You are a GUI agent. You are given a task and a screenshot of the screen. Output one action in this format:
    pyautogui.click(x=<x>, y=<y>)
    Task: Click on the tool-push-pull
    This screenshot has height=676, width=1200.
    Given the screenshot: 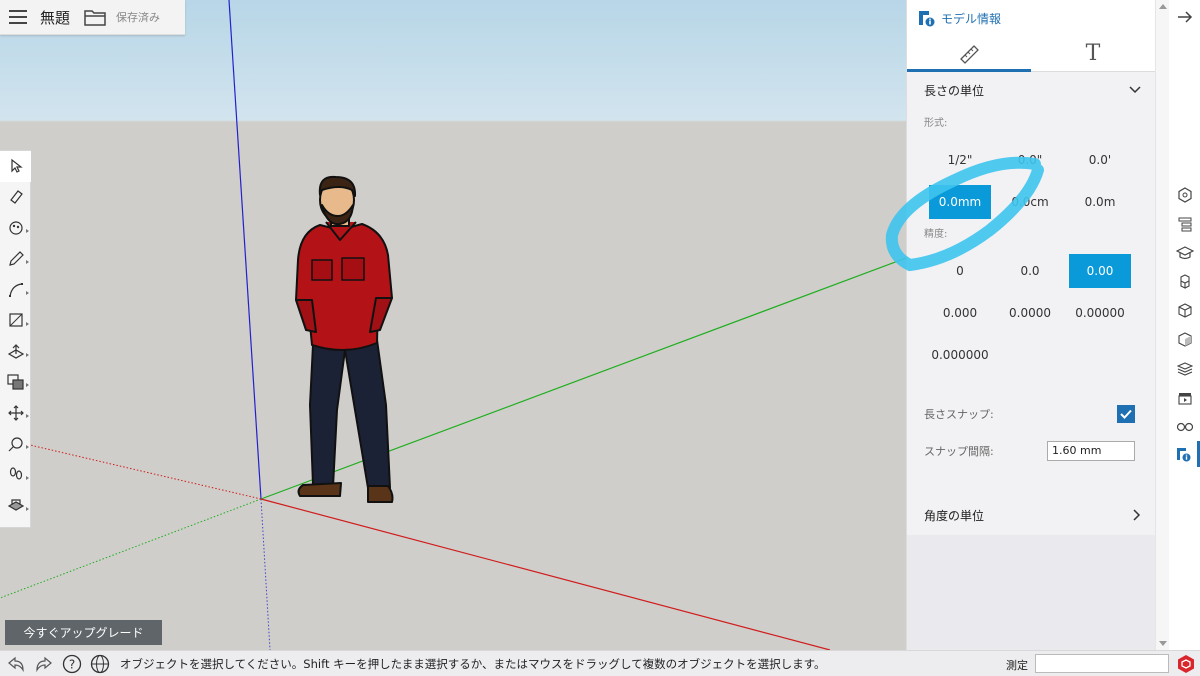 What is the action you would take?
    pyautogui.click(x=15, y=351)
    